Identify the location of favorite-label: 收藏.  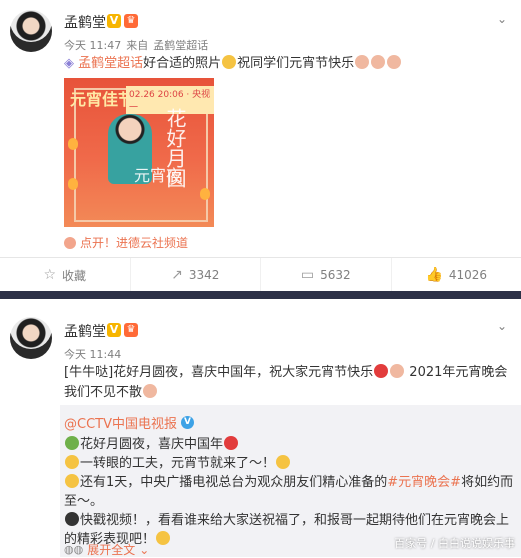
(74, 275).